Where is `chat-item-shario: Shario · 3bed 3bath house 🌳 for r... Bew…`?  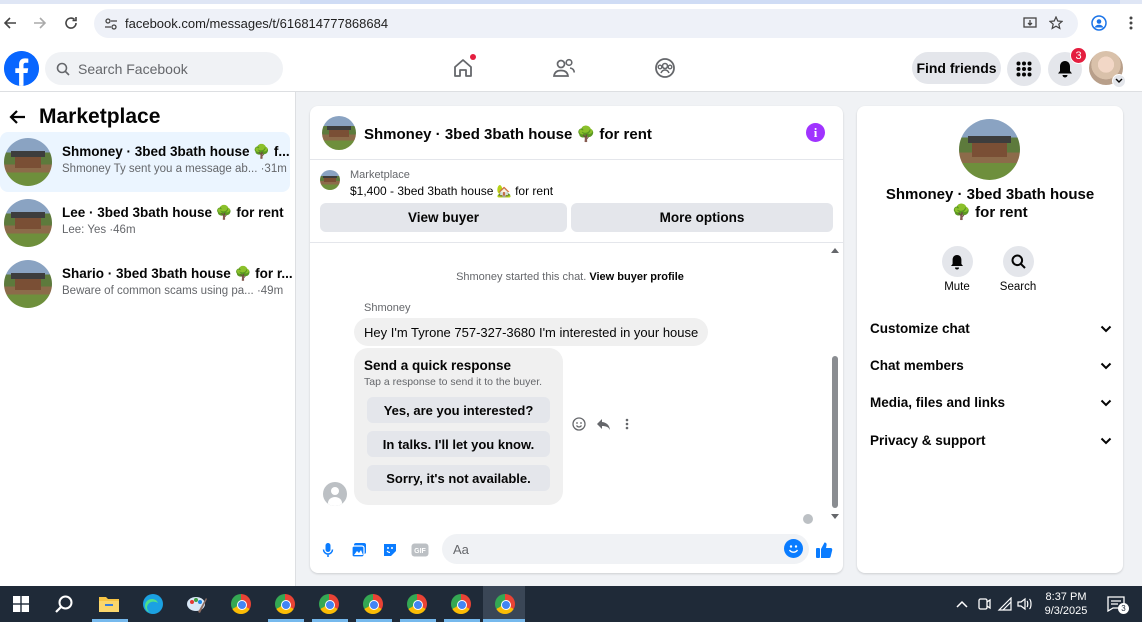
chat-item-shario: Shario · 3bed 3bath house 🌳 for r... Bew… is located at coordinates (146, 284).